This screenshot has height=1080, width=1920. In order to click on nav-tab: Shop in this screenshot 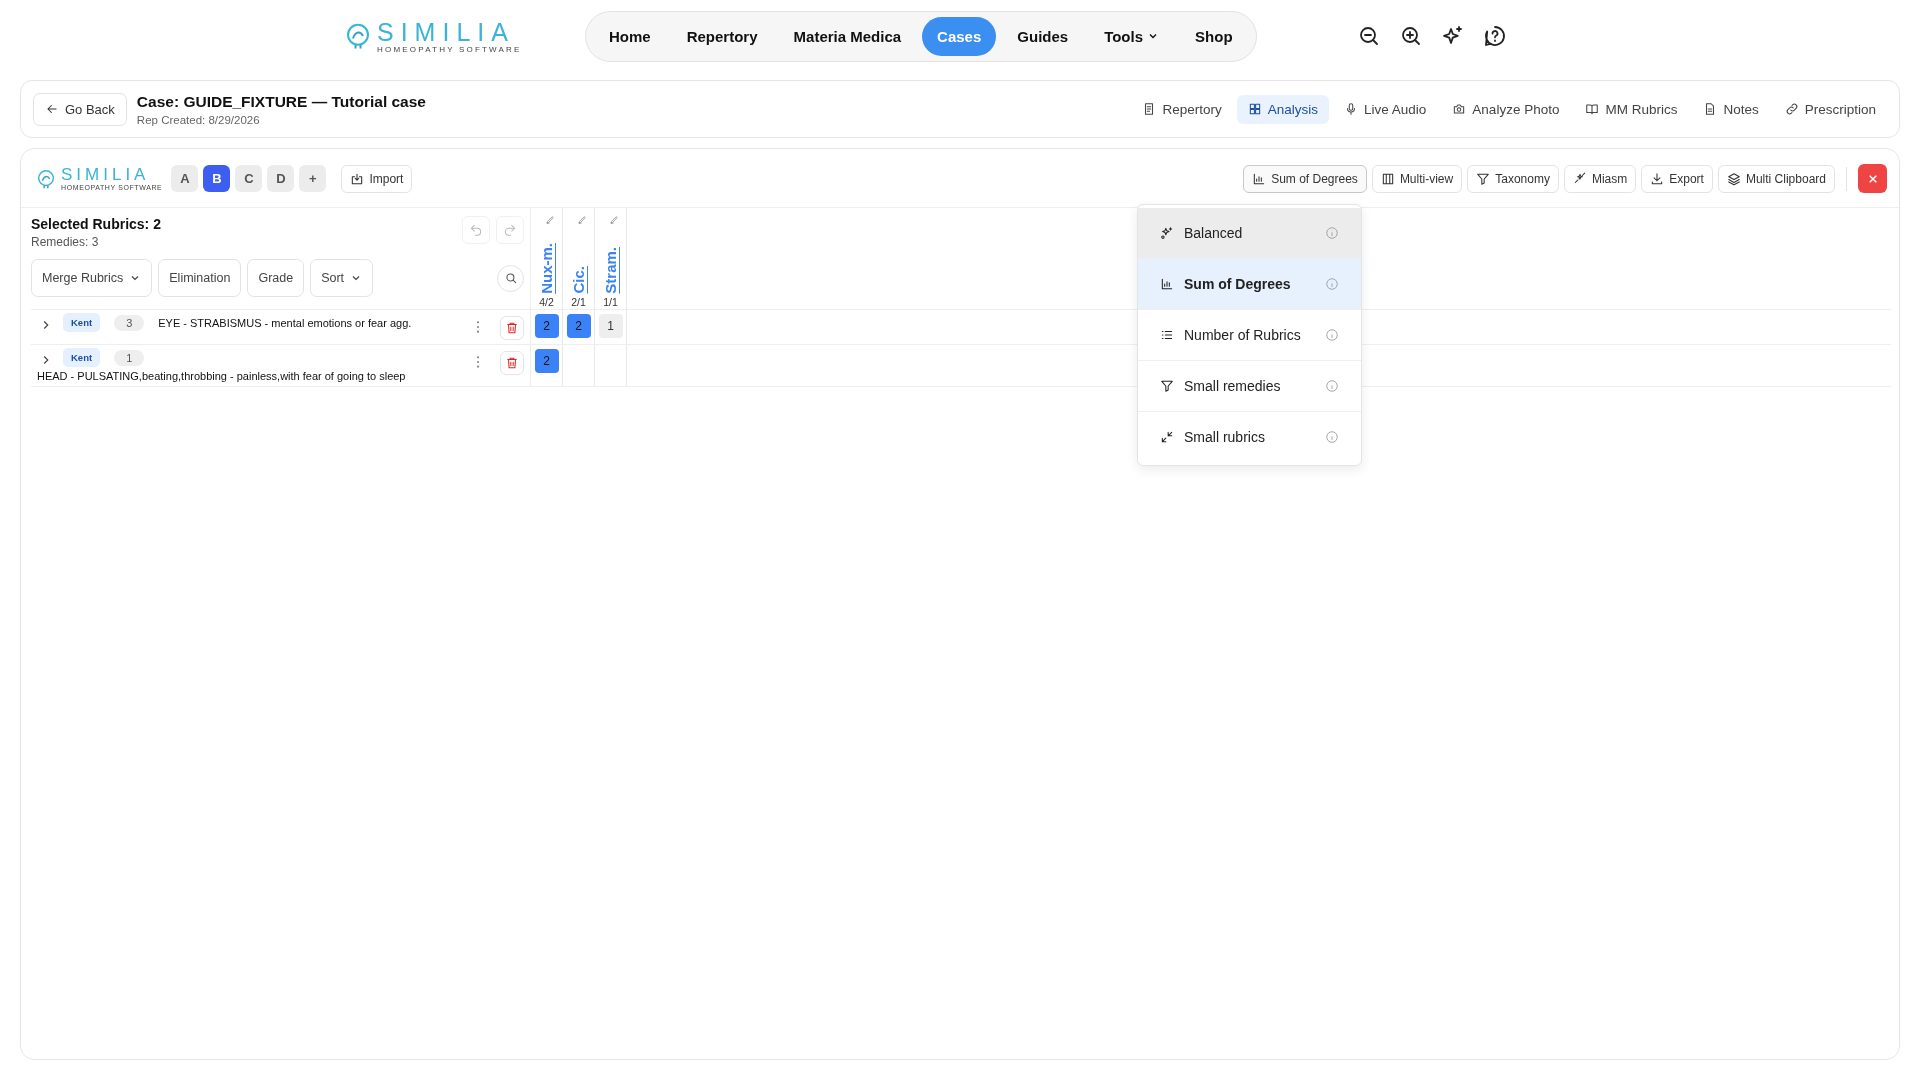, I will do `click(1214, 36)`.